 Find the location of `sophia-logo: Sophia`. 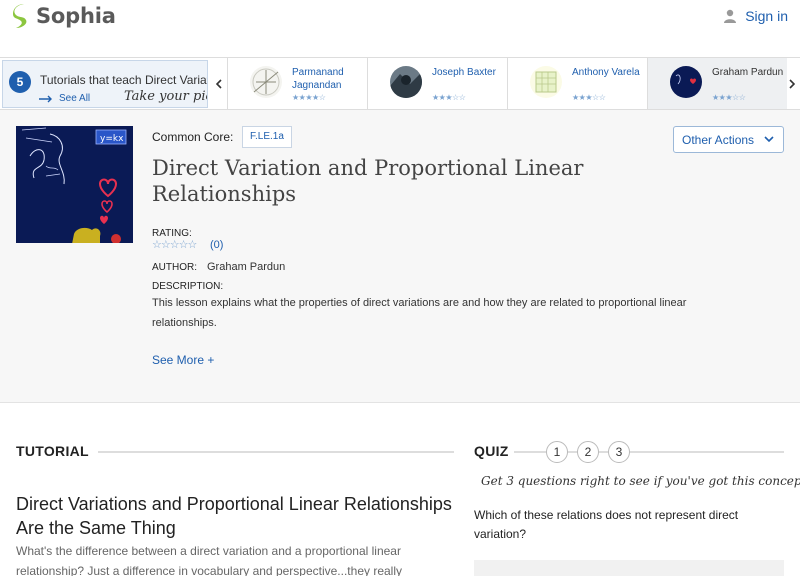

sophia-logo: Sophia is located at coordinates (63, 16).